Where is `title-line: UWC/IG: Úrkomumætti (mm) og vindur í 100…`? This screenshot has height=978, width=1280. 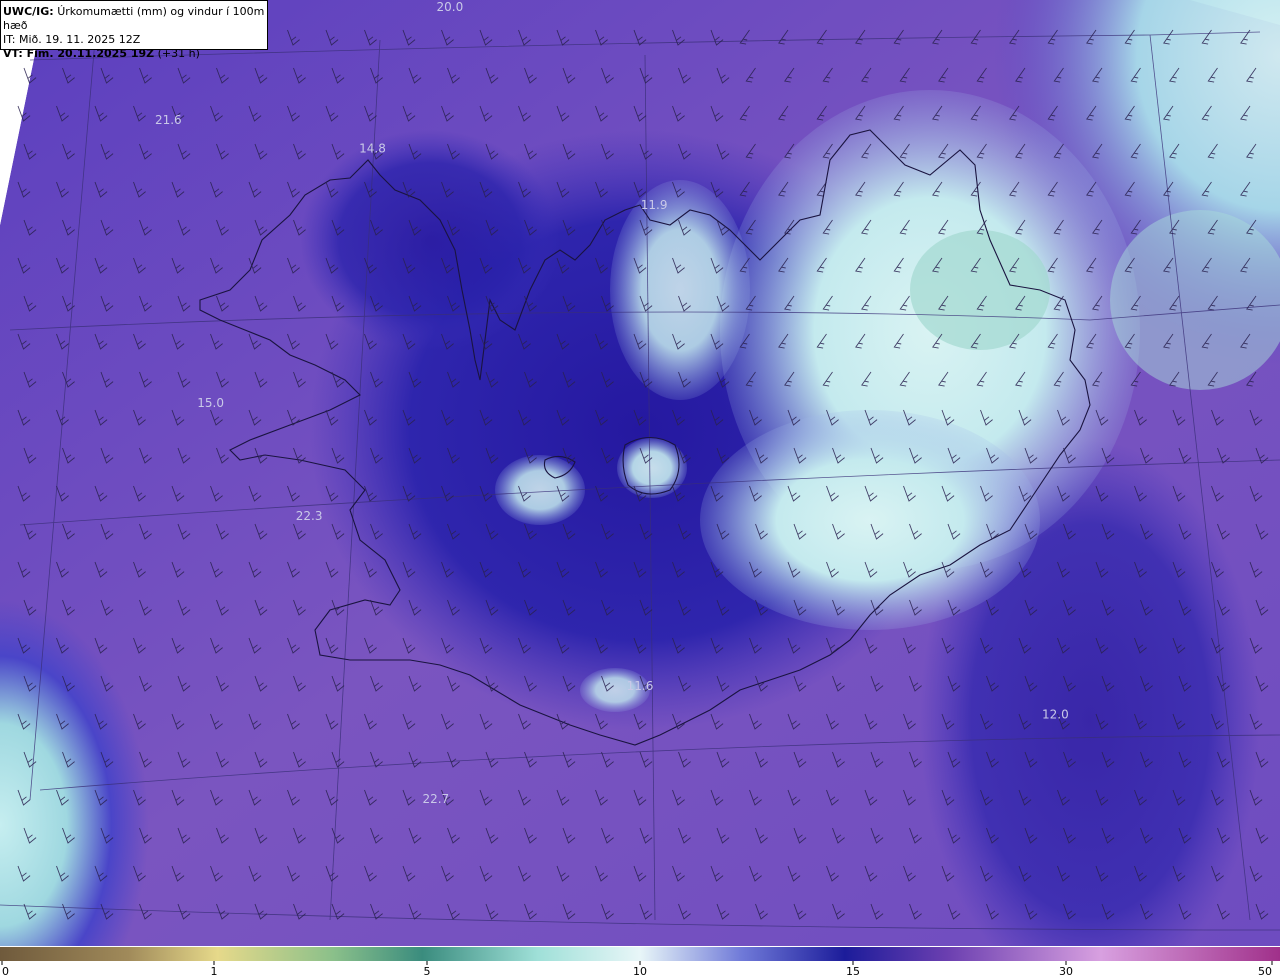
title-line: UWC/IG: Úrkomumætti (mm) og vindur í 100… is located at coordinates (135, 19).